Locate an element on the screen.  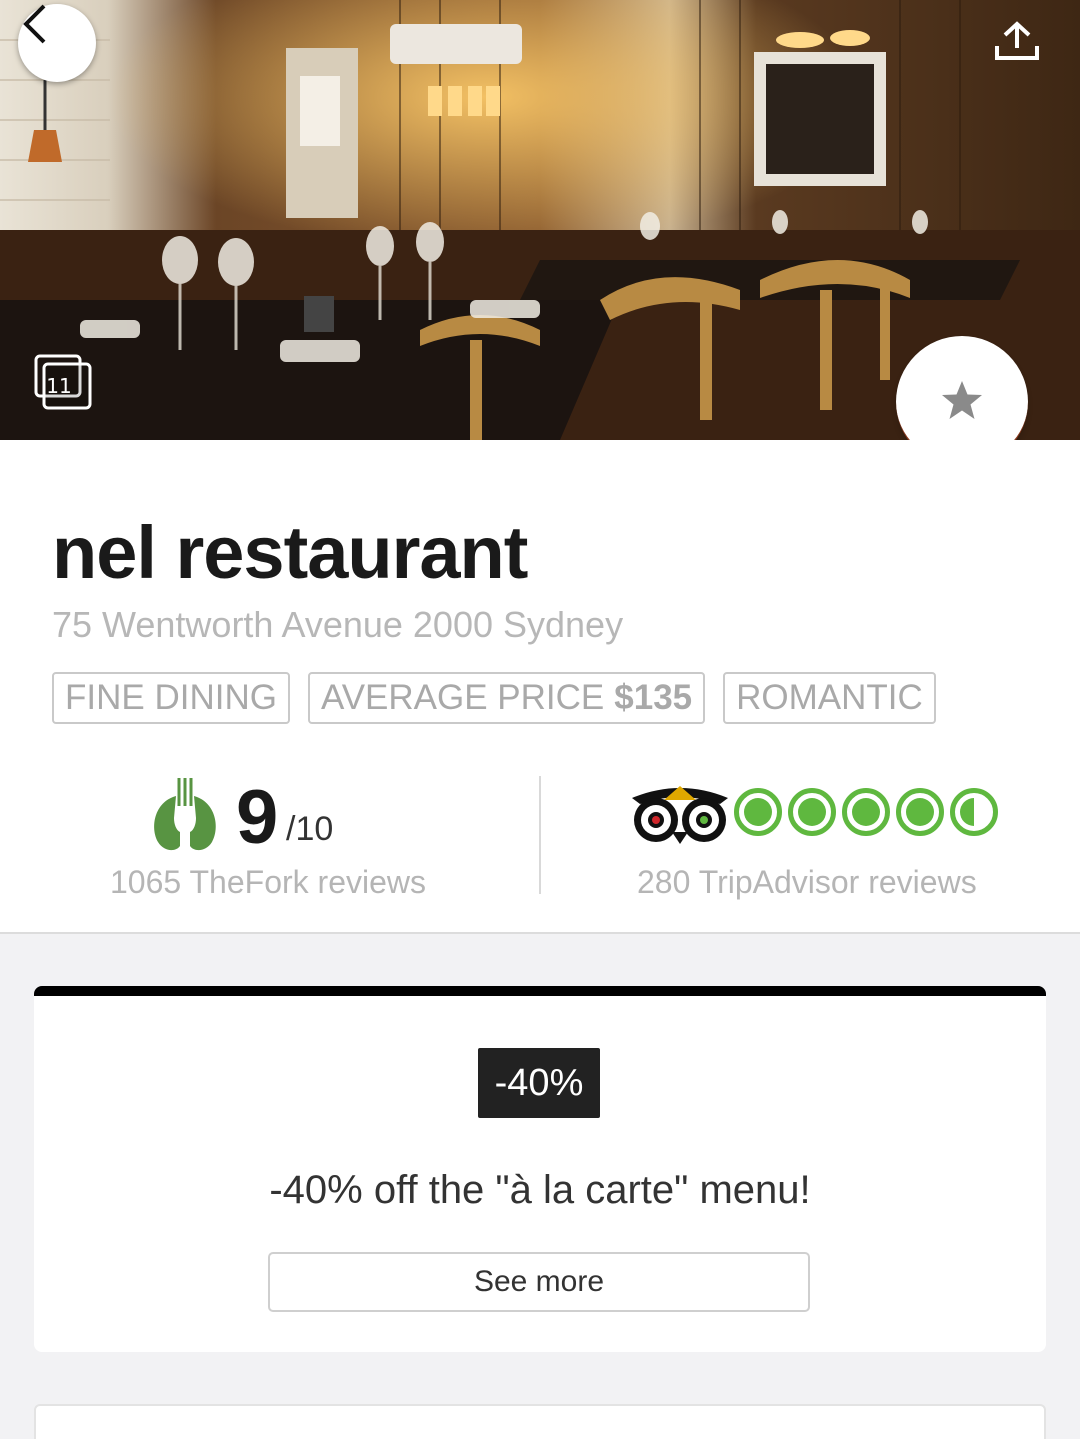
tag-average-price: AVERAGE PRICE $135 is located at coordinates (506, 698).